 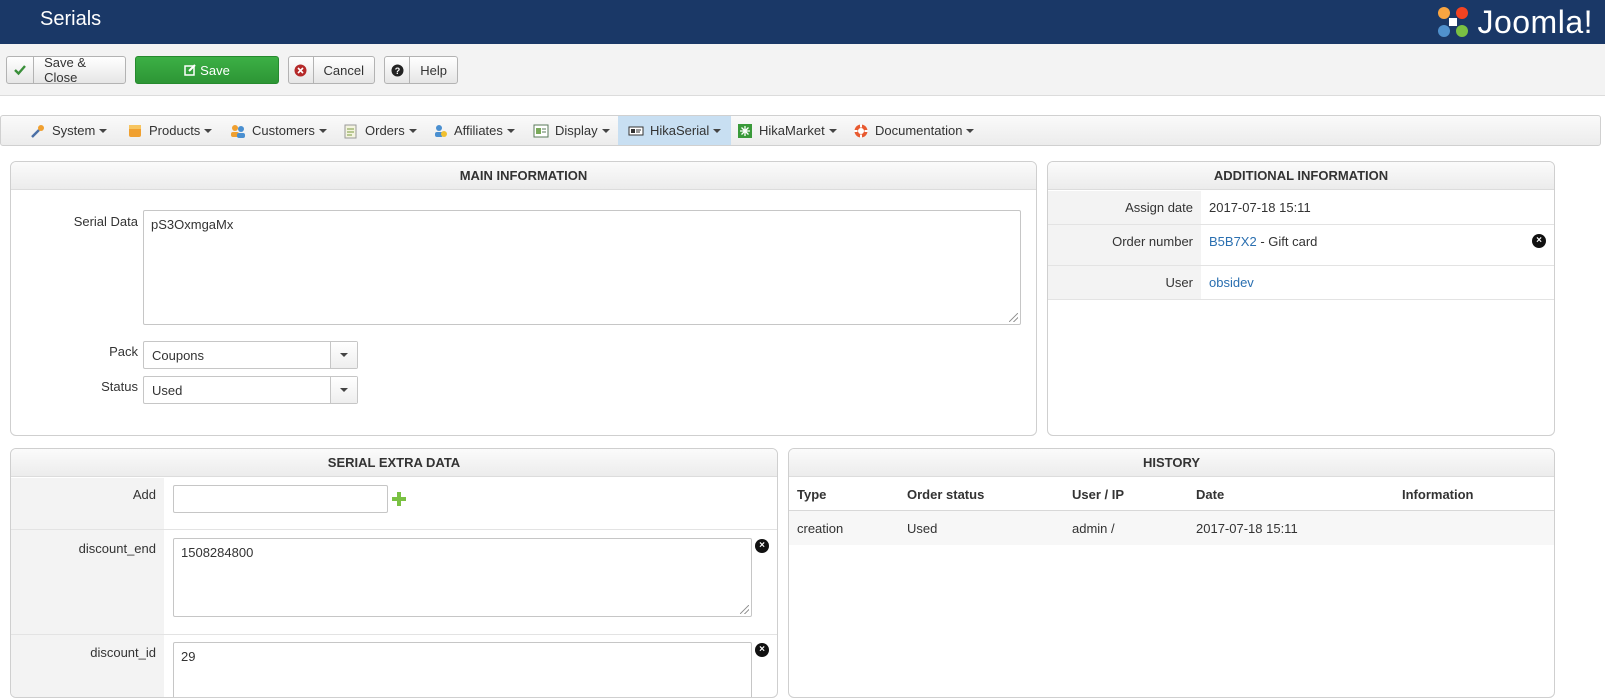 I want to click on joomla-logo: Joomla!, so click(x=1514, y=22).